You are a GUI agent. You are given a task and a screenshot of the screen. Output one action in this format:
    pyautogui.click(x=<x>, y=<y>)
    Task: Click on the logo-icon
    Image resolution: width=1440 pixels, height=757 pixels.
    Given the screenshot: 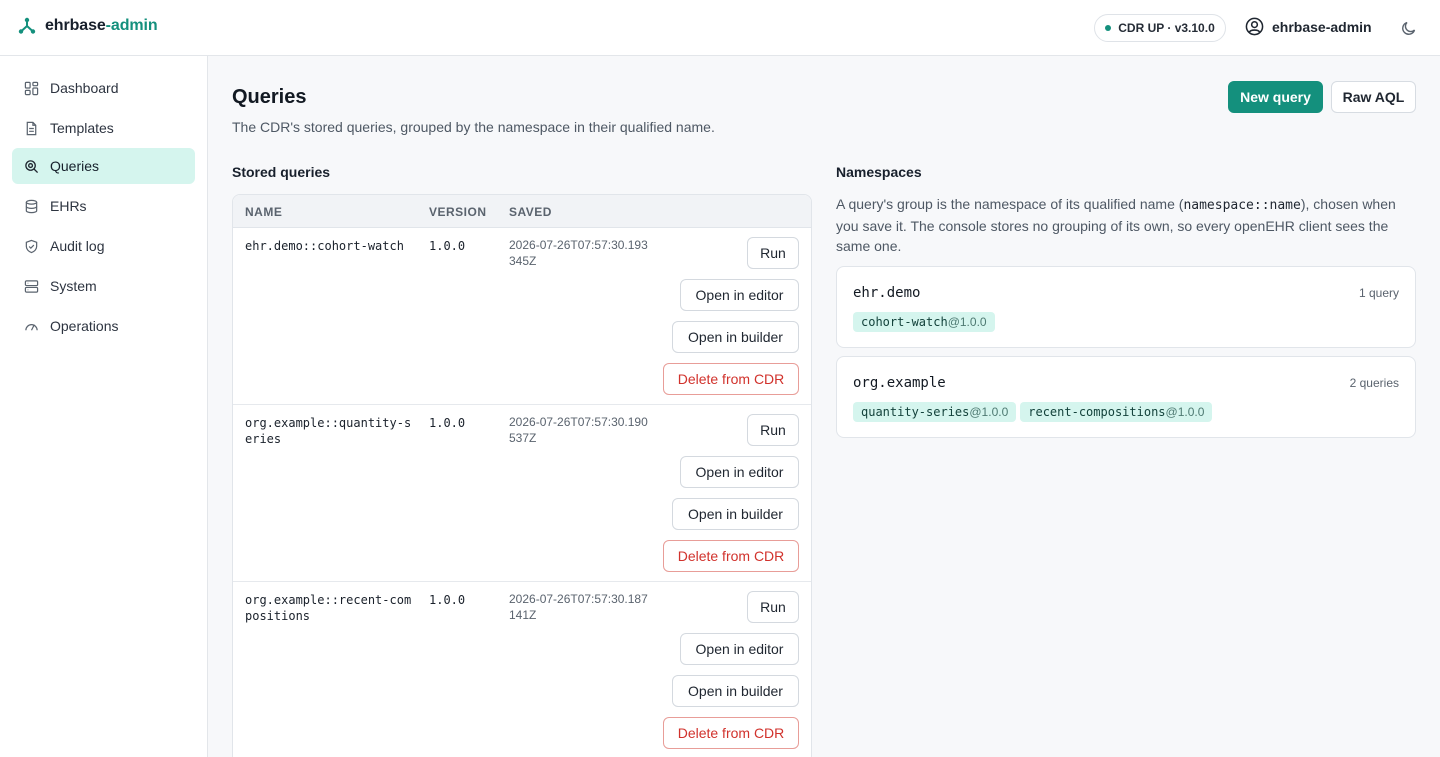 What is the action you would take?
    pyautogui.click(x=27, y=25)
    